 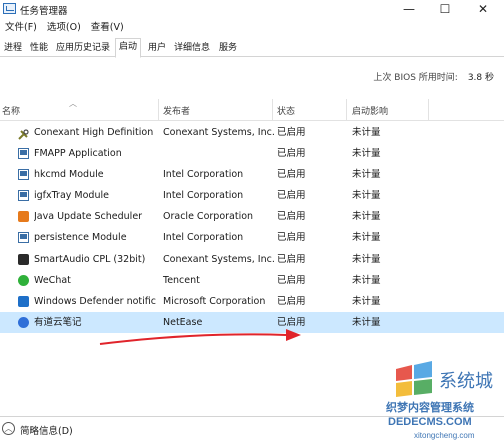 What do you see at coordinates (107, 28) in the screenshot?
I see `menu-view: 查看(V)` at bounding box center [107, 28].